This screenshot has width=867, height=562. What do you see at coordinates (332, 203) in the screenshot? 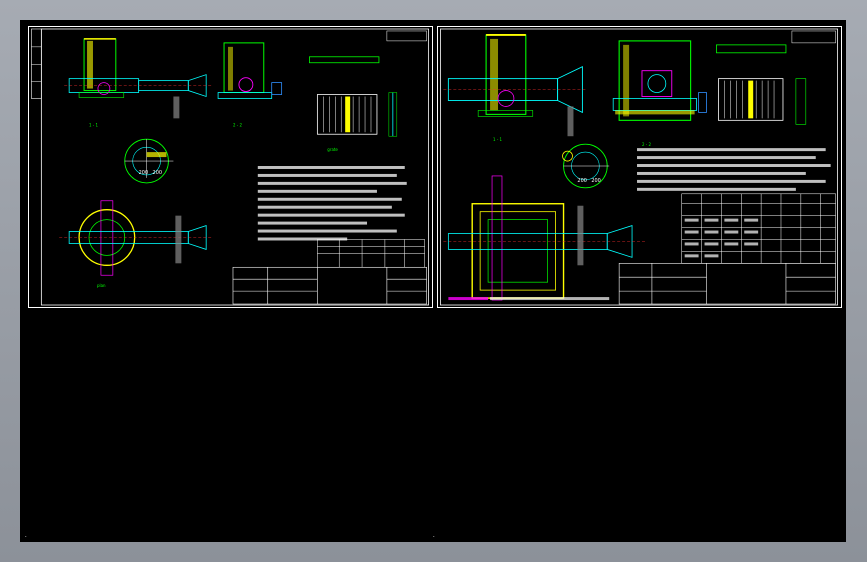
I see `notes-block` at bounding box center [332, 203].